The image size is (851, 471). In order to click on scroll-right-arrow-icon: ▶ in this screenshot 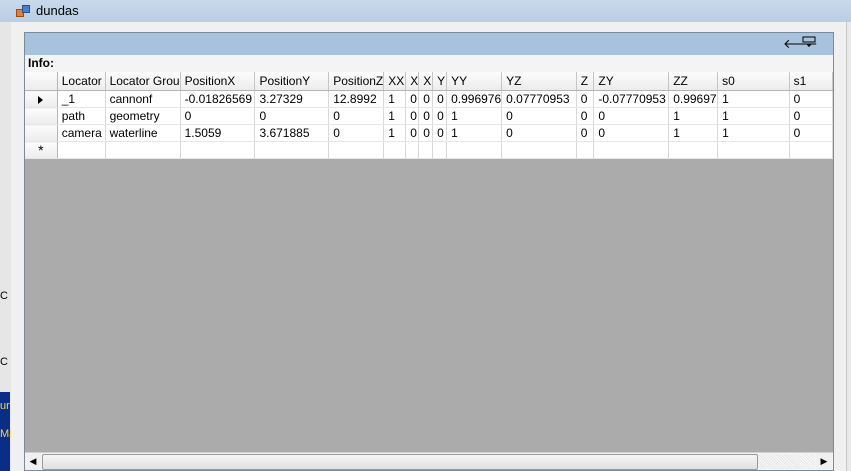, I will do `click(824, 461)`.